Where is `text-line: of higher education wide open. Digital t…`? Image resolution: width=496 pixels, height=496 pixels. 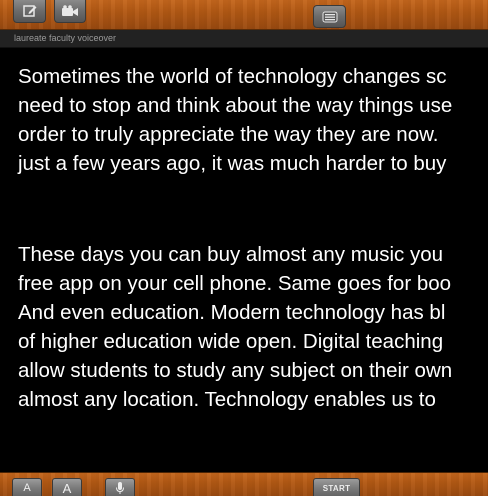
text-line: of higher education wide open. Digital t… is located at coordinates (231, 341).